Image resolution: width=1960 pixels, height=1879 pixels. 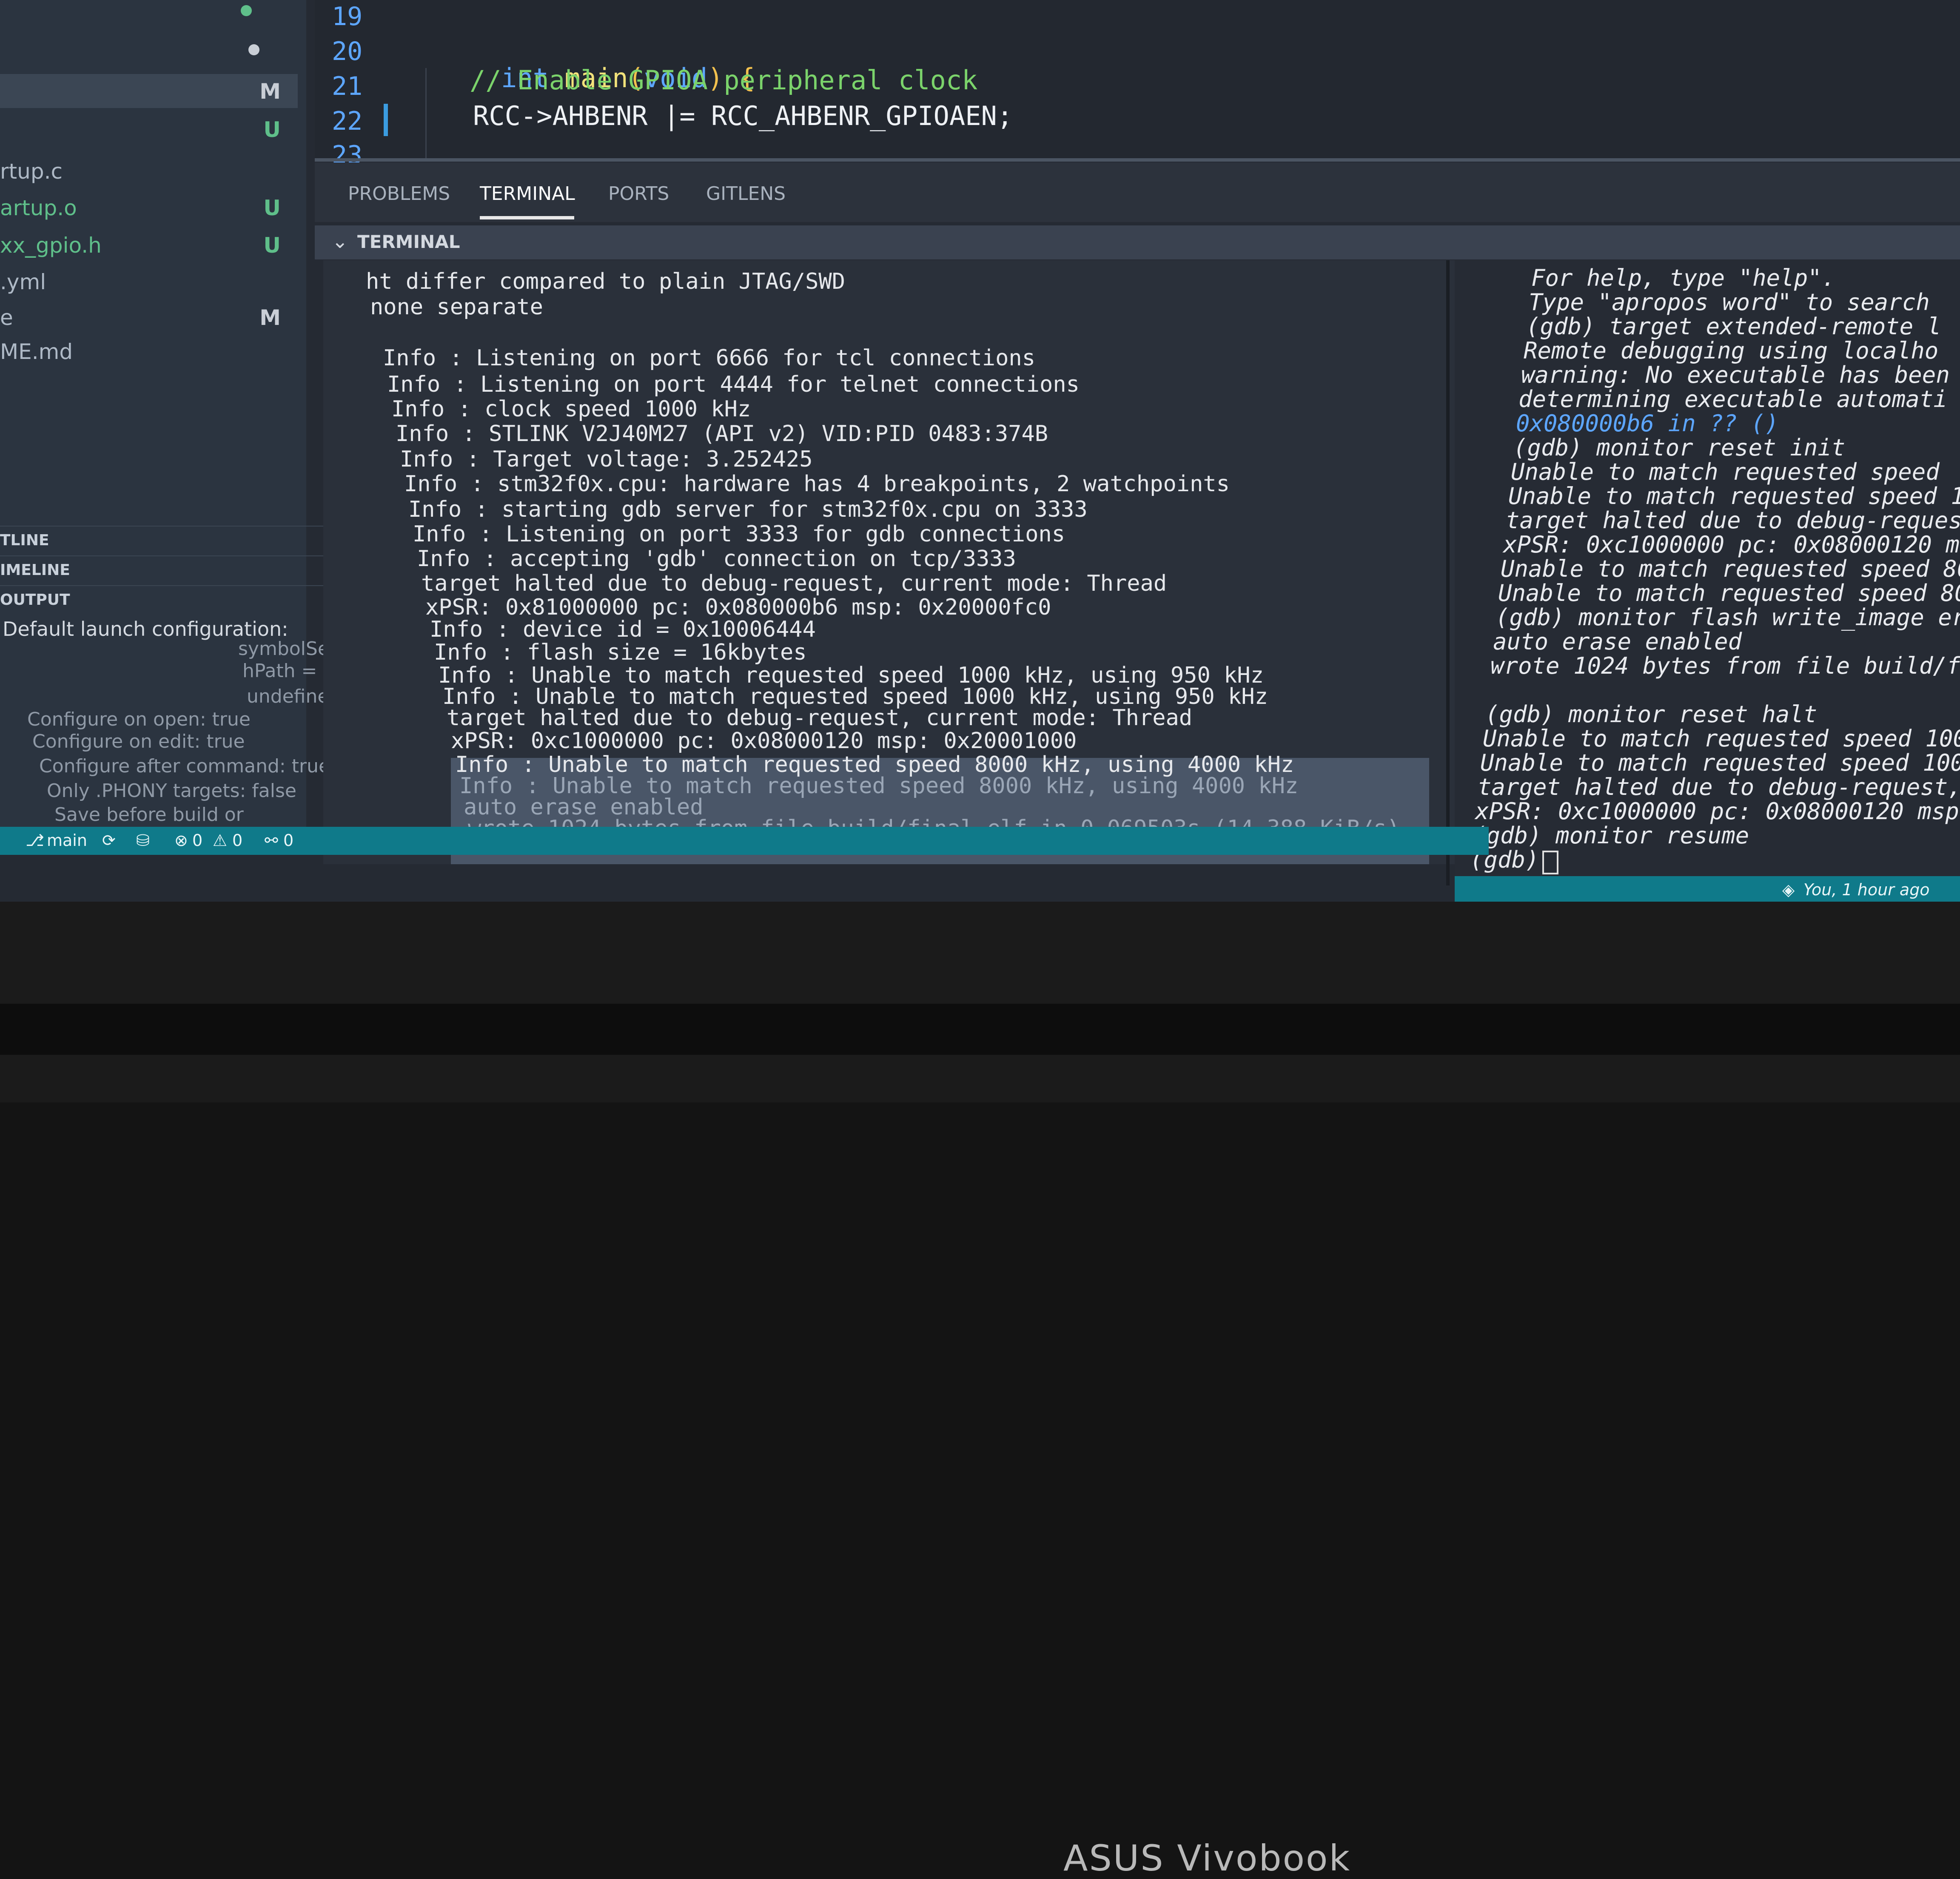 What do you see at coordinates (1550, 862) in the screenshot?
I see `terminal-cursor` at bounding box center [1550, 862].